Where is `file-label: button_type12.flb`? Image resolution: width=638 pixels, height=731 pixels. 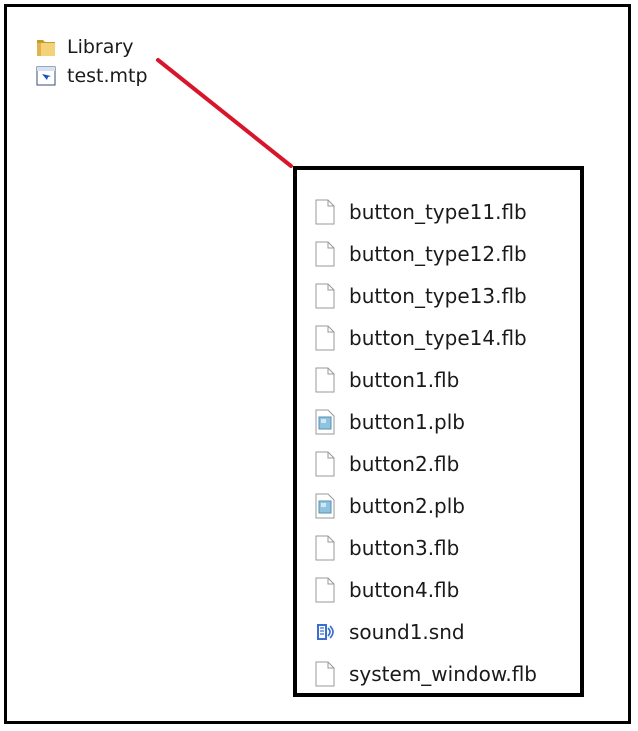 file-label: button_type12.flb is located at coordinates (438, 254).